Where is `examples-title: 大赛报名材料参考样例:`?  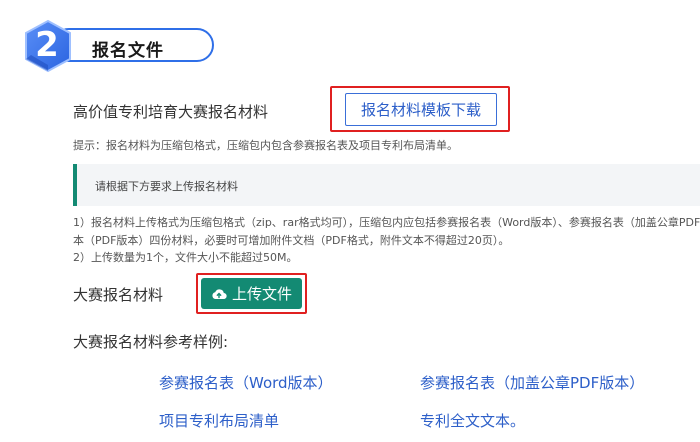
examples-title: 大赛报名材料参考样例: is located at coordinates (151, 342).